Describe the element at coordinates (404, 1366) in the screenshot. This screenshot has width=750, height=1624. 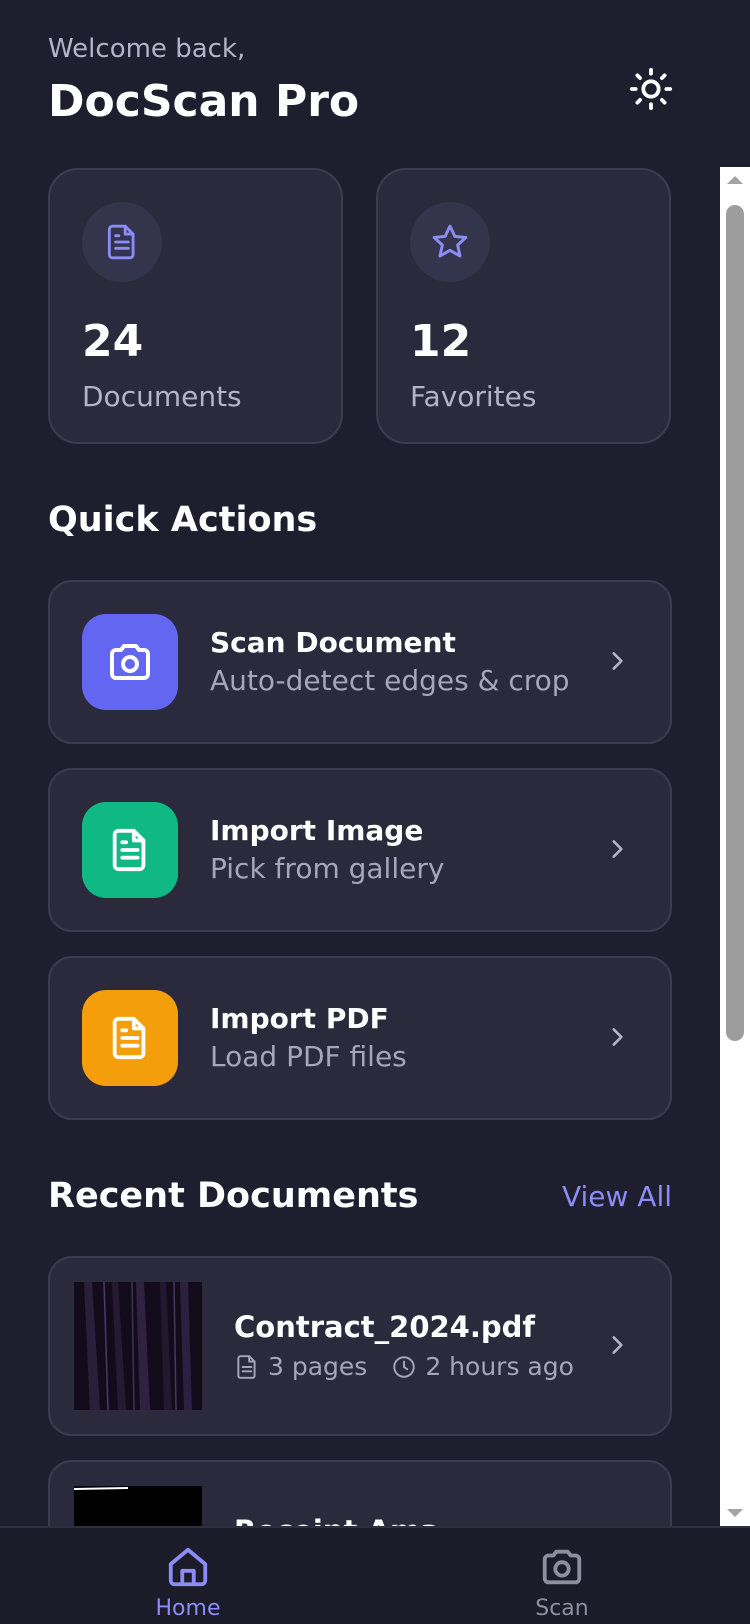
I see `clock-icon` at that location.